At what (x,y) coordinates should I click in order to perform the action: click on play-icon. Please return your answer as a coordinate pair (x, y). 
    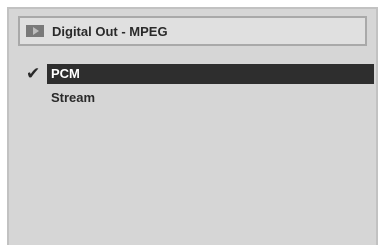
    Looking at the image, I should click on (35, 31).